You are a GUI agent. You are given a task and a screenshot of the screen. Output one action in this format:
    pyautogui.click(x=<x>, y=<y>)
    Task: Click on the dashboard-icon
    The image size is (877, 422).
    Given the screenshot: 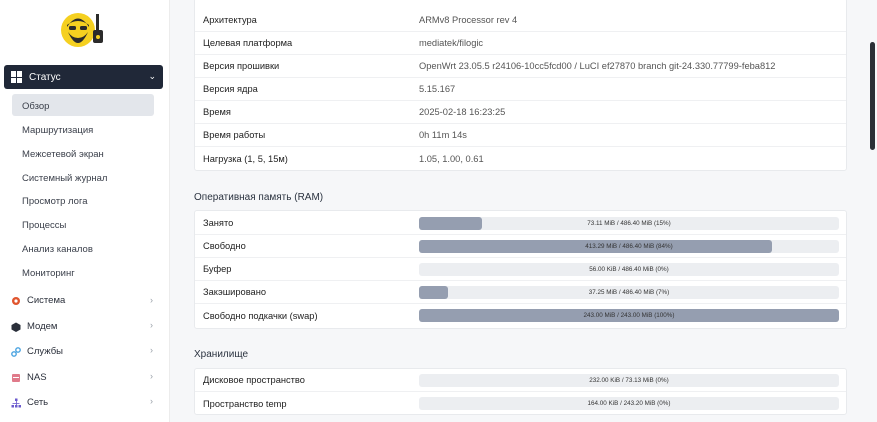 What is the action you would take?
    pyautogui.click(x=17, y=77)
    